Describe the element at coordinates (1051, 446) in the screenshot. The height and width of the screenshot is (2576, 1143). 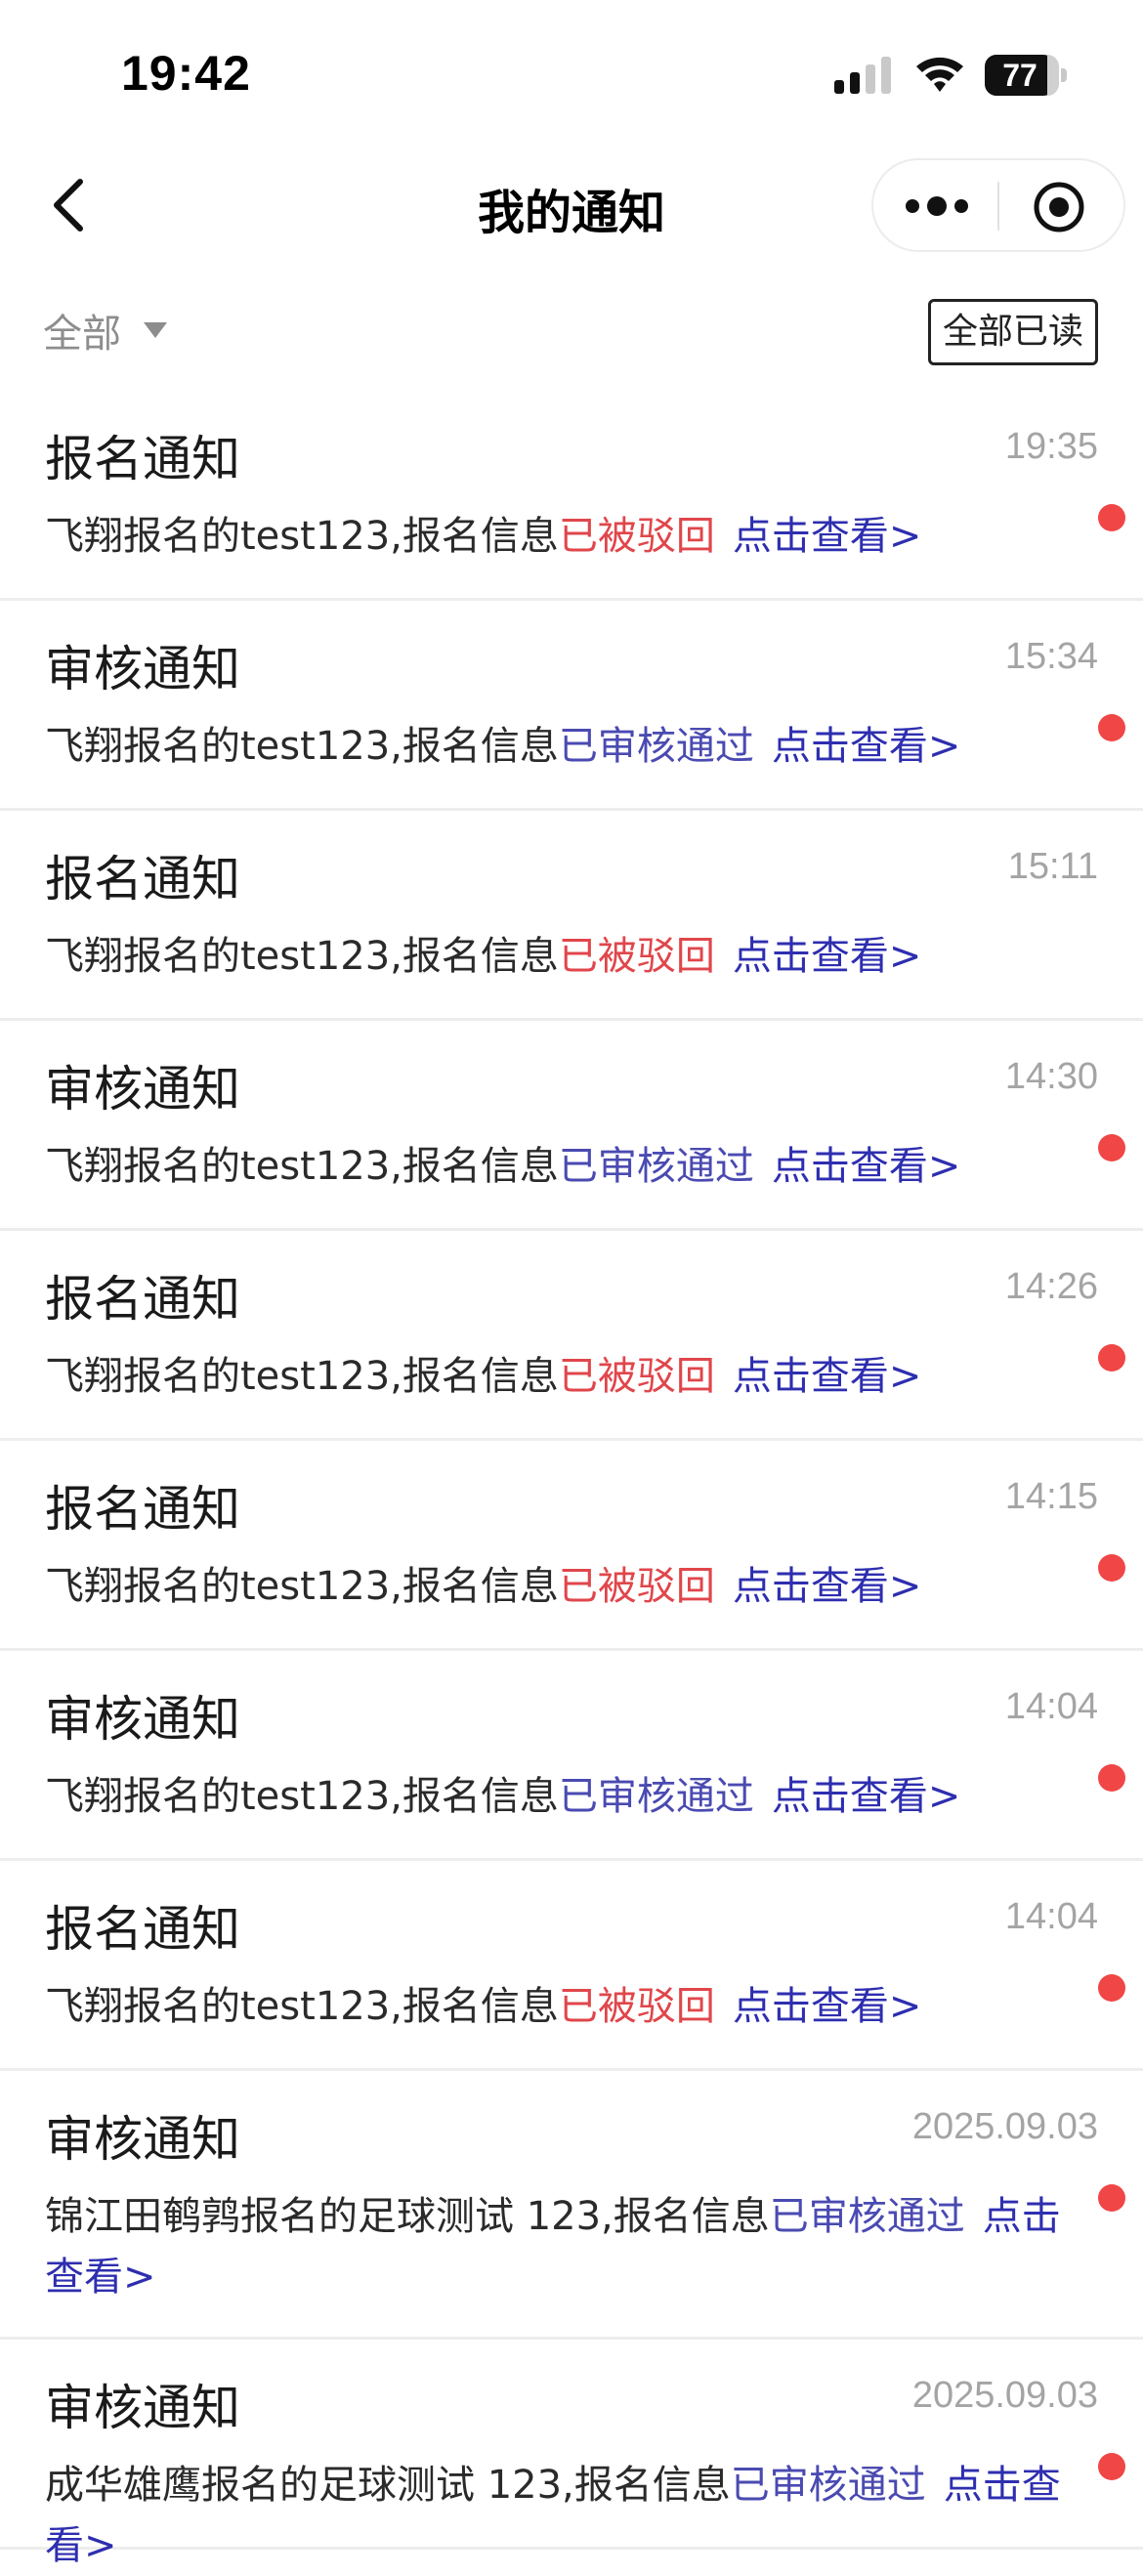
I see `notification-time: 19:35` at that location.